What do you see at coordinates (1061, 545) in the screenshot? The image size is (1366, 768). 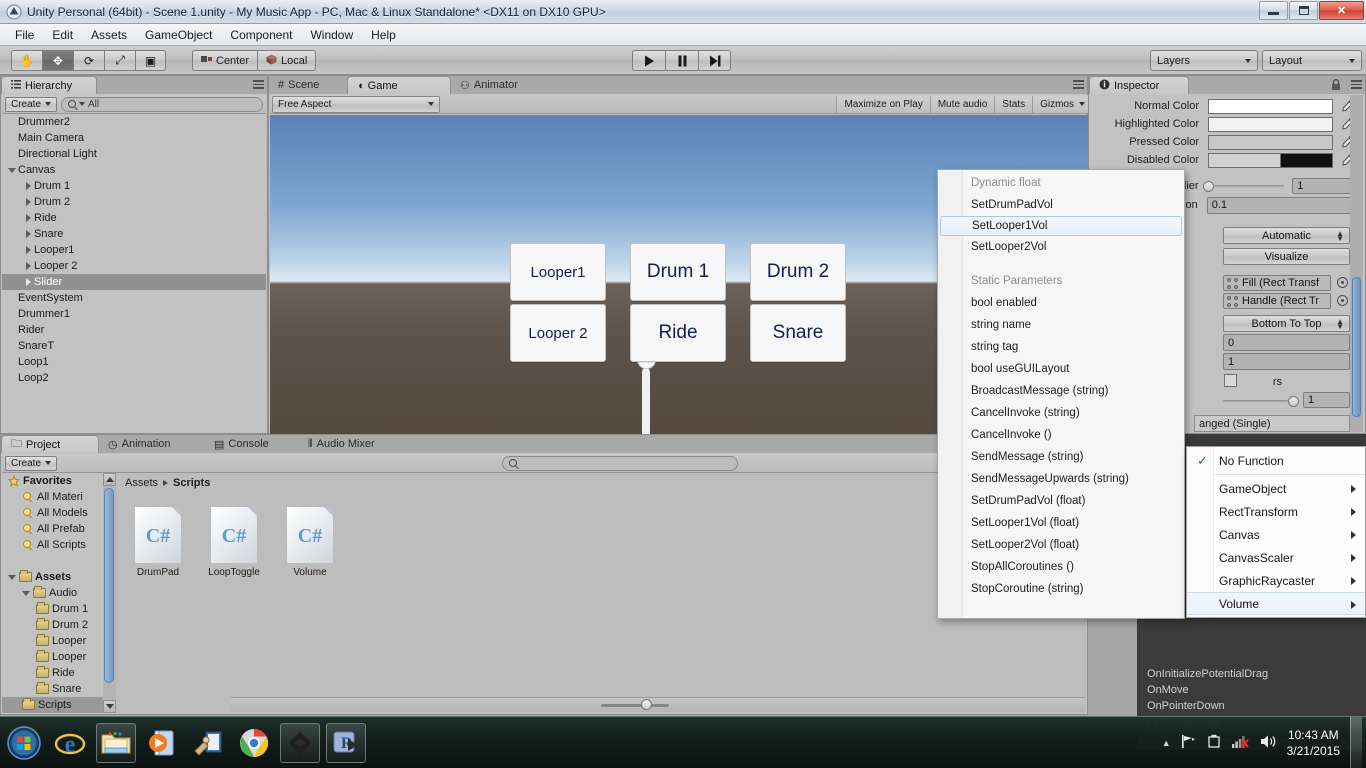 I see `function-menu-item-setlooper2vol-float: SetLooper2Vol (float)` at bounding box center [1061, 545].